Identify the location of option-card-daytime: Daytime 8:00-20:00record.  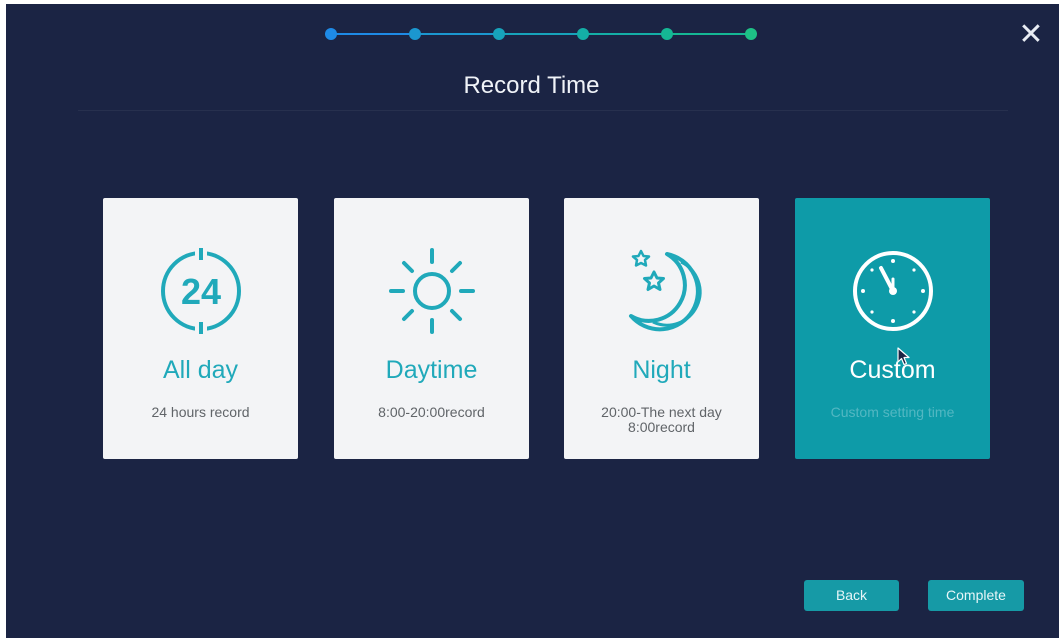
(431, 328).